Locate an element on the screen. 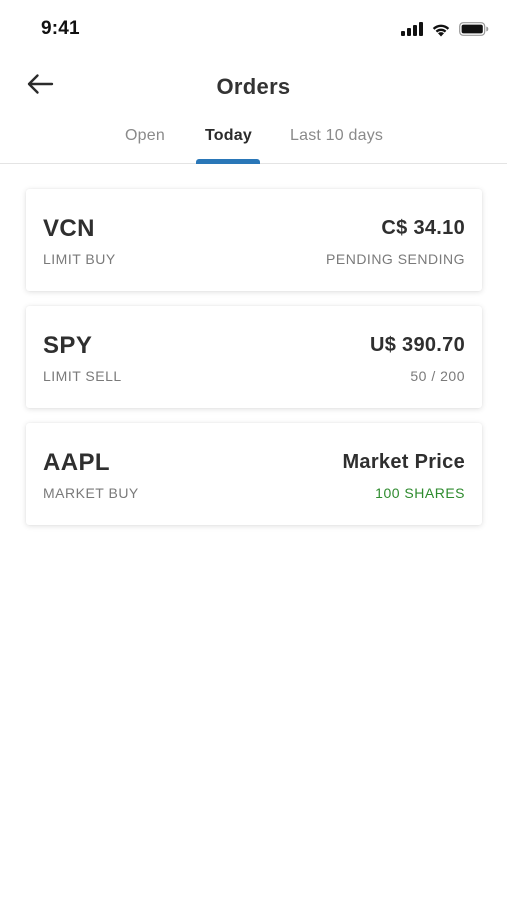 The width and height of the screenshot is (507, 900). order-price: Market Price is located at coordinates (403, 462).